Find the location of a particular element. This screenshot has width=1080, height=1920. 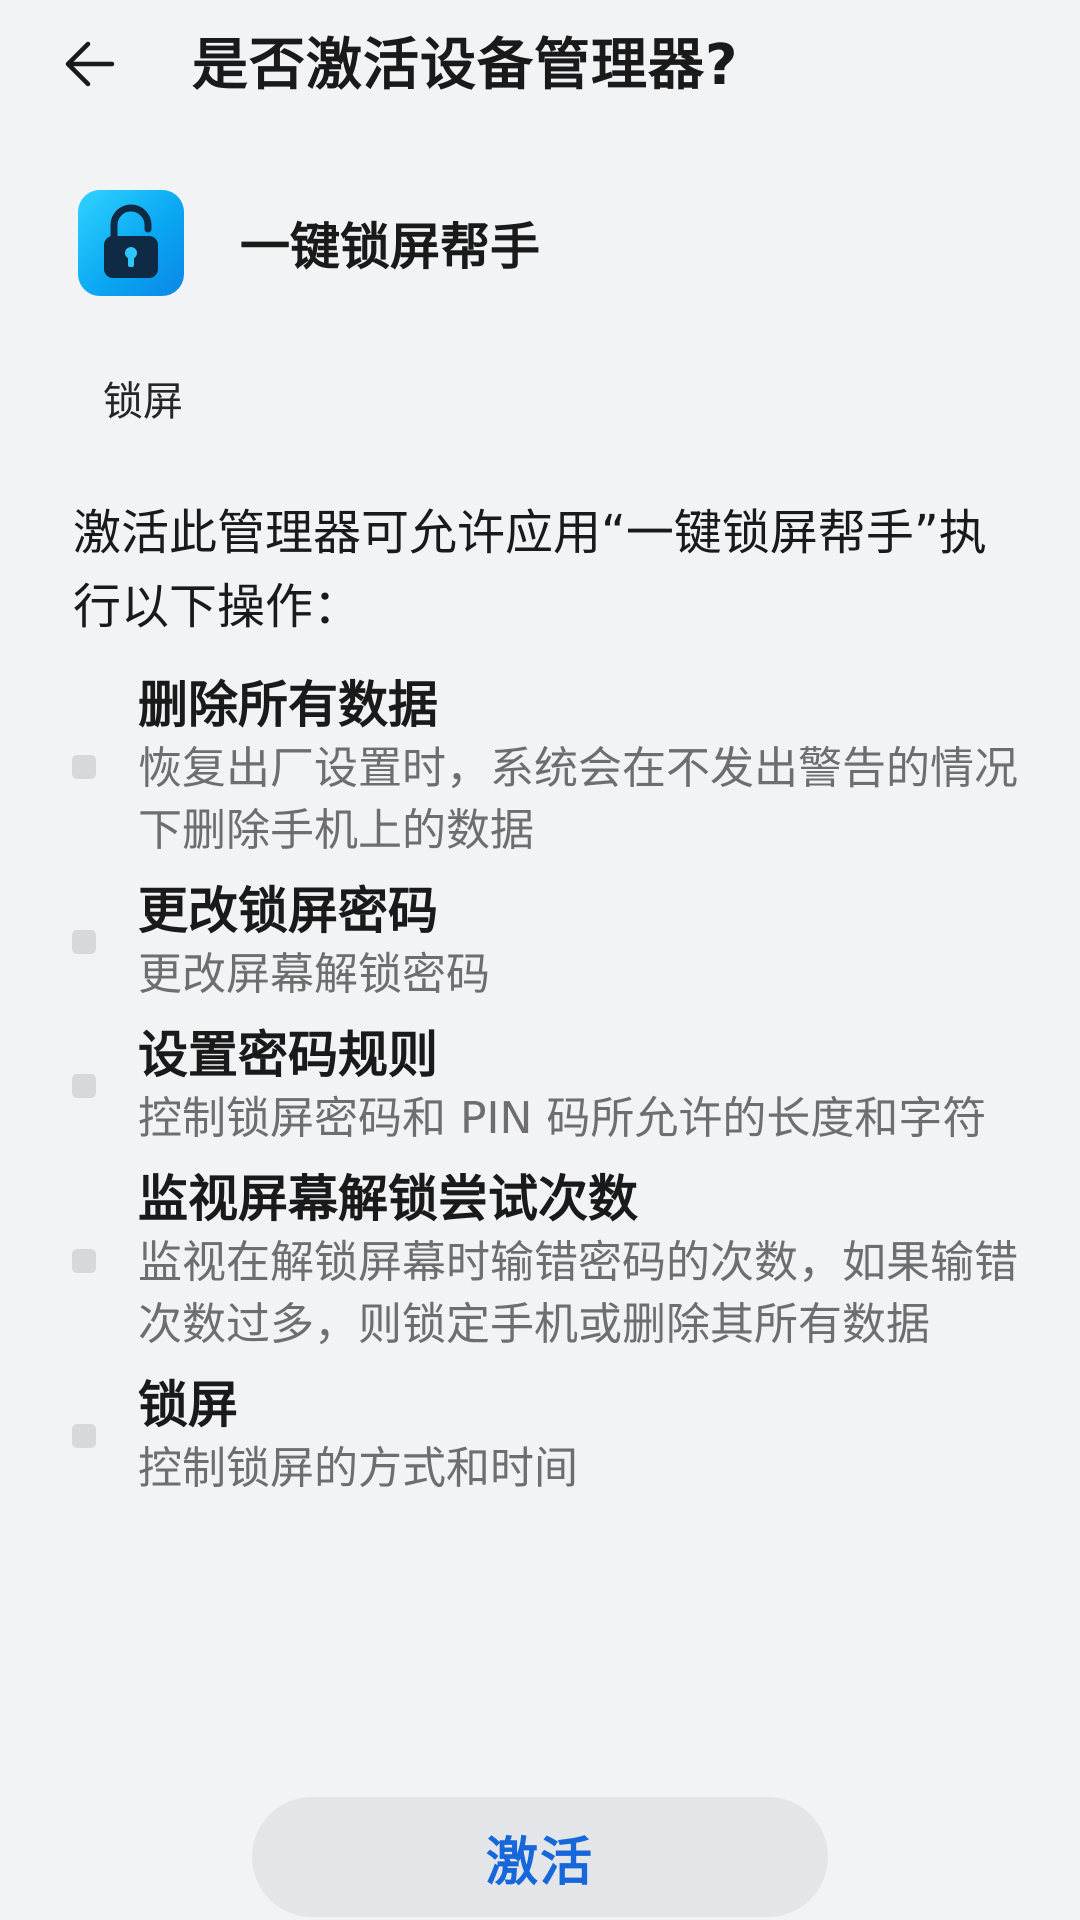

permission-title: 锁屏 is located at coordinates (188, 1405).